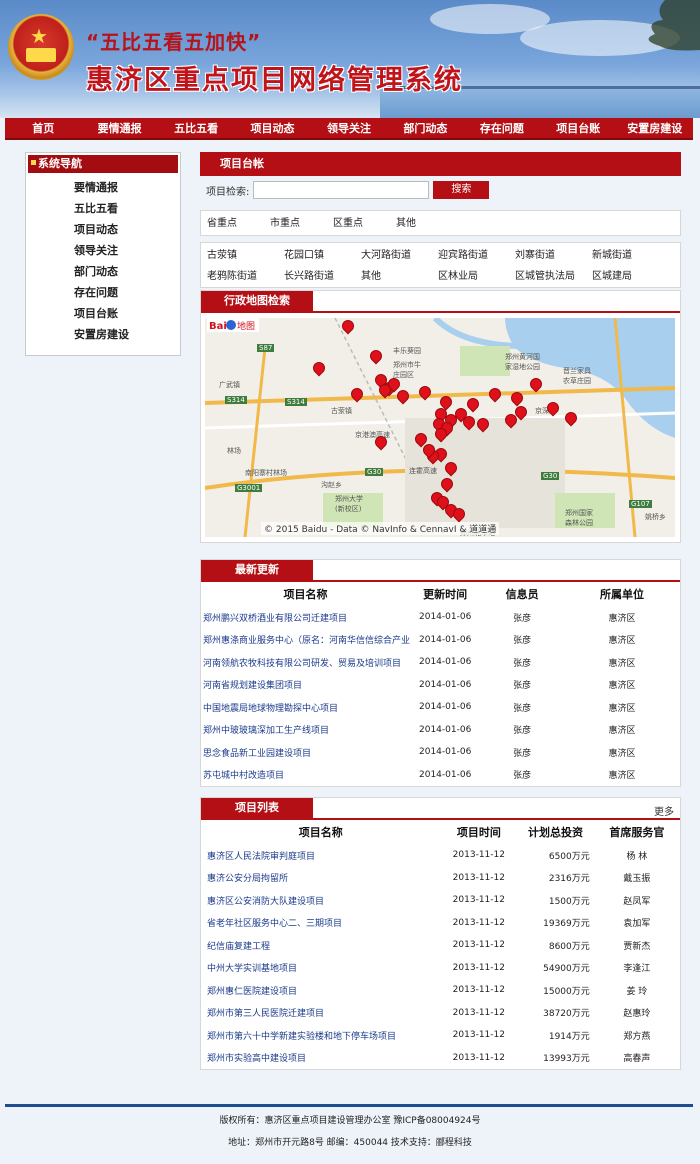  What do you see at coordinates (547, 276) in the screenshot?
I see `filter-unit: 区城管执法局` at bounding box center [547, 276].